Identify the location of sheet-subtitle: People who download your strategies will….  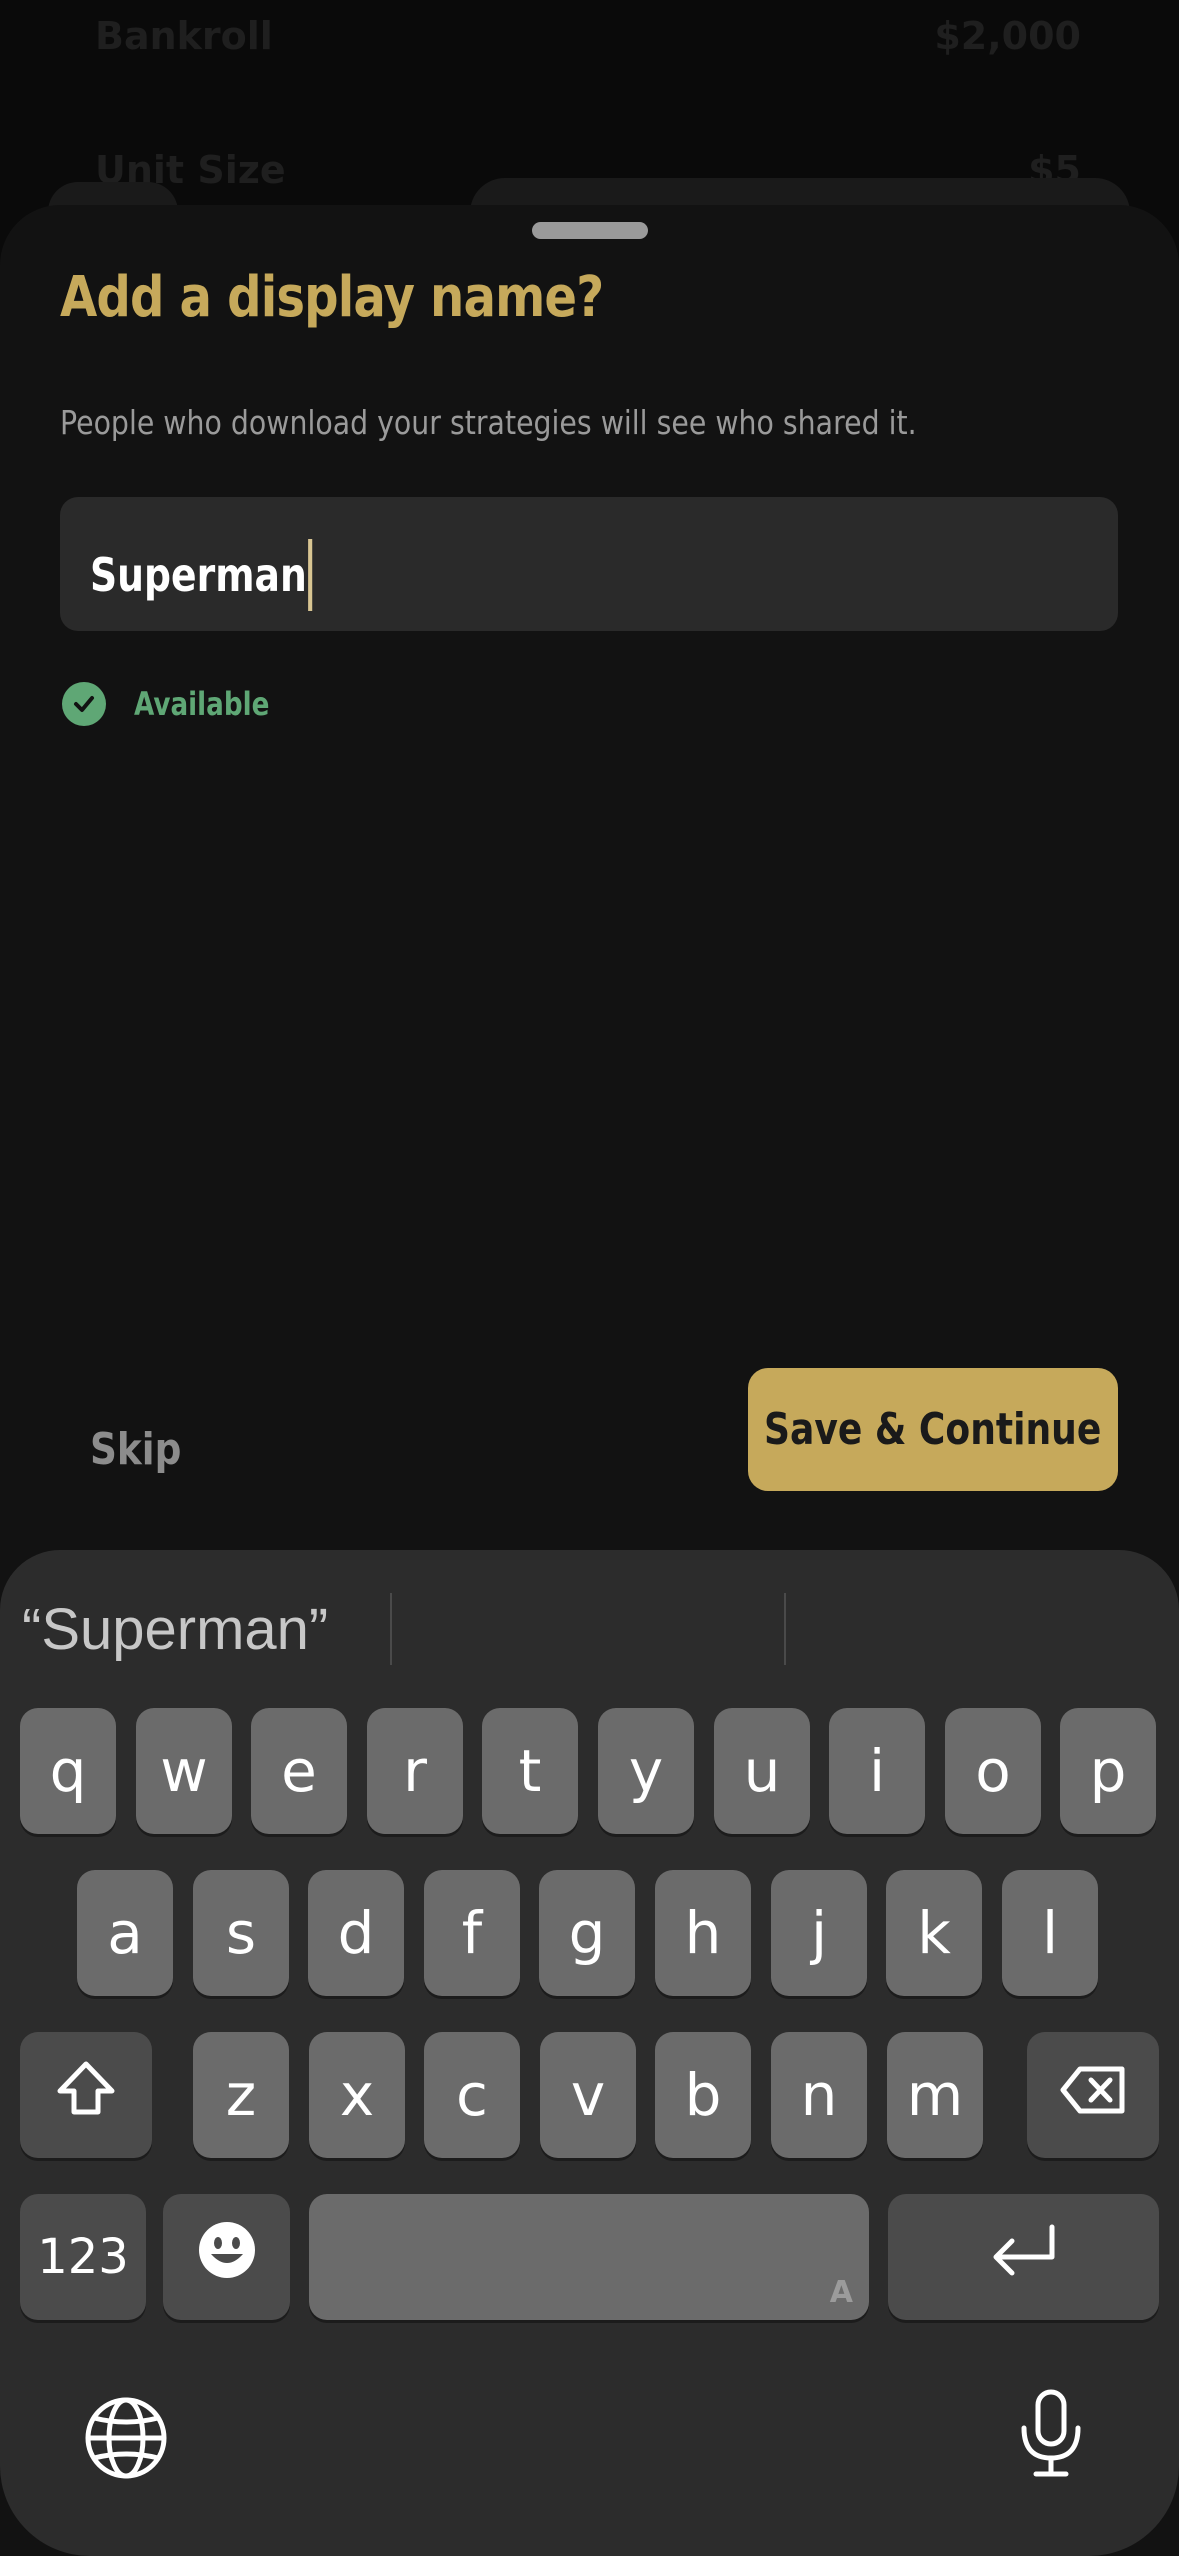
(488, 422).